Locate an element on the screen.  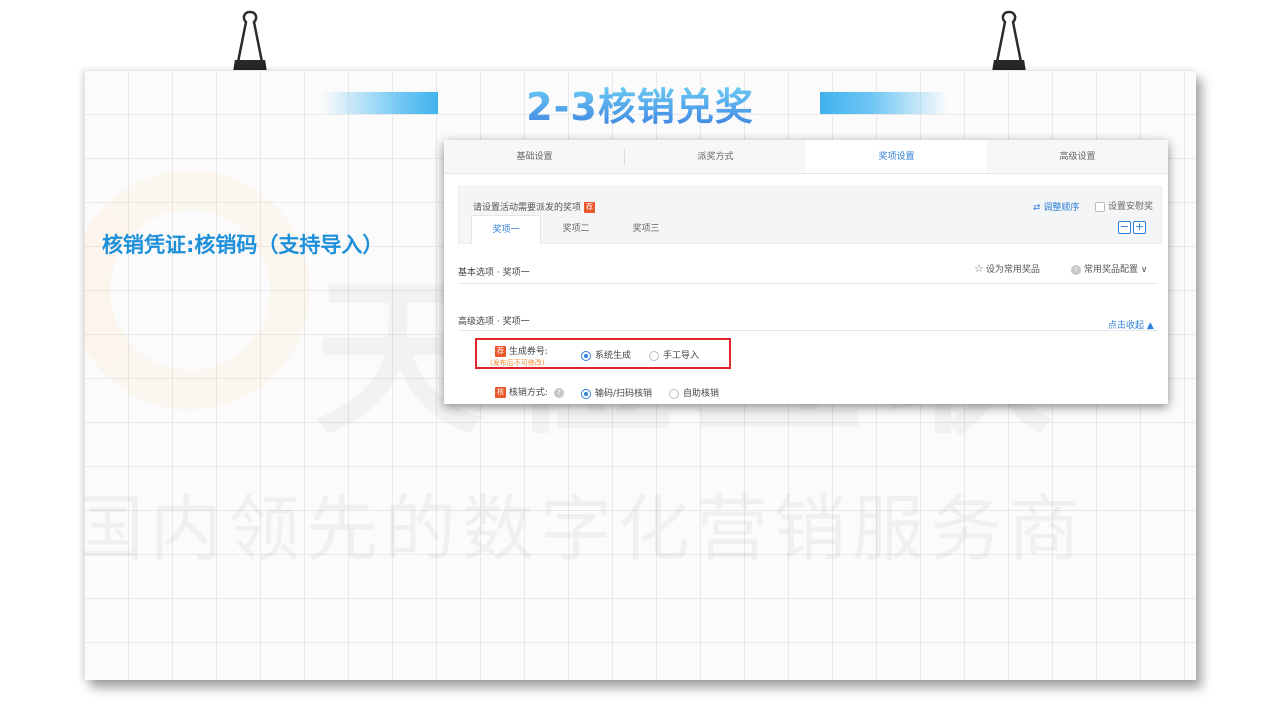
prize-hint-text: 请设置活动需要派发的奖项 is located at coordinates (527, 208).